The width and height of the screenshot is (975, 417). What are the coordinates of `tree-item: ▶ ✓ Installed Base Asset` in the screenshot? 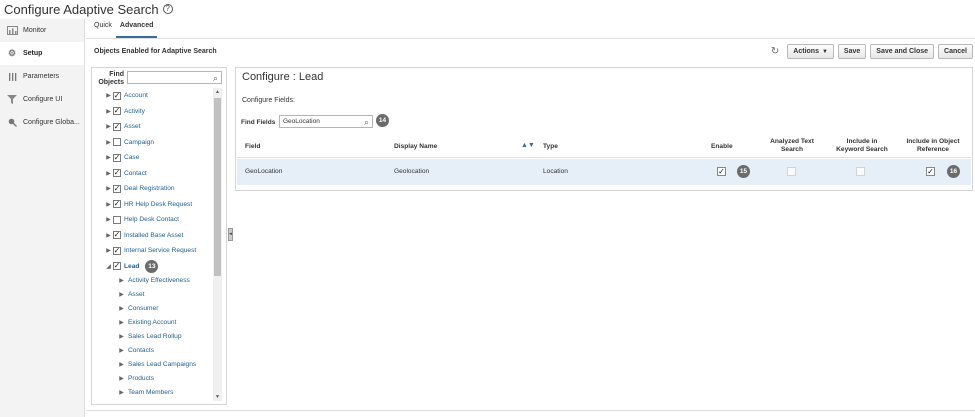 It's located at (152, 236).